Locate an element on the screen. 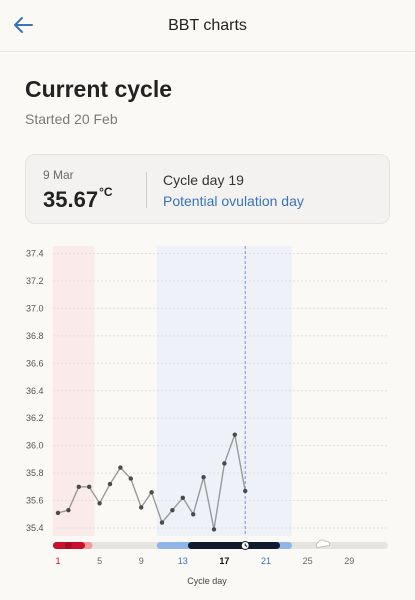 This screenshot has width=415, height=600. period-day-dot is located at coordinates (68, 545).